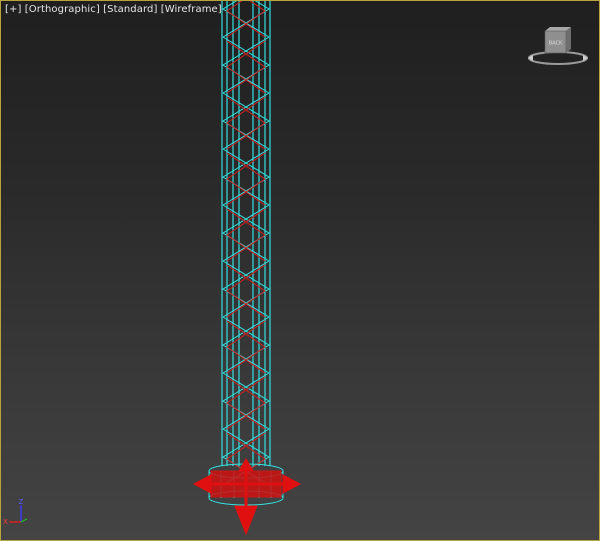  I want to click on axis-tripod-icon: Z X, so click(15, 512).